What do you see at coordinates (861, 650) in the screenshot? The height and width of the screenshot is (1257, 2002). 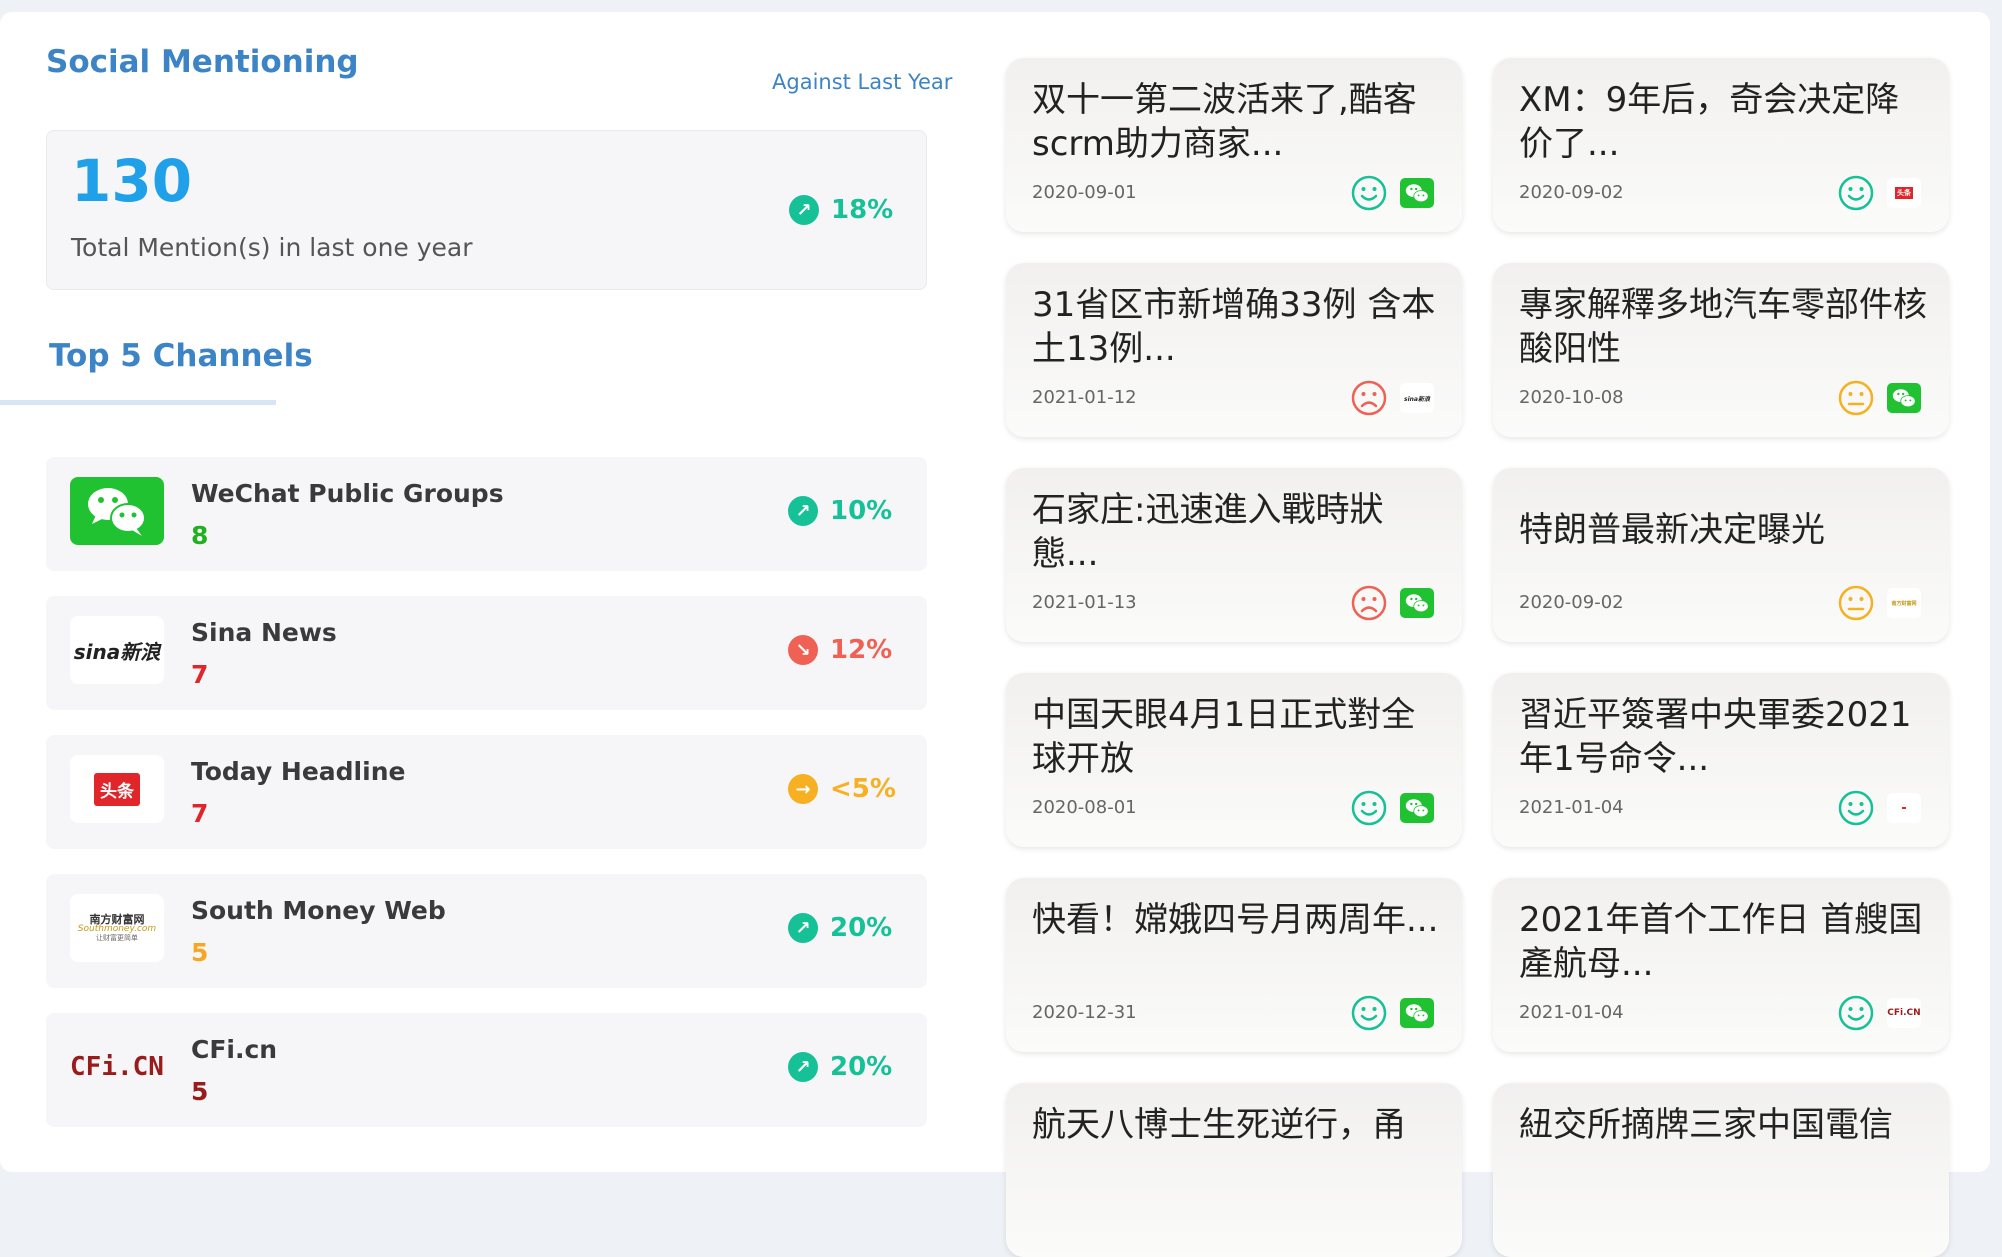 I see `channel-change-value: 12%` at bounding box center [861, 650].